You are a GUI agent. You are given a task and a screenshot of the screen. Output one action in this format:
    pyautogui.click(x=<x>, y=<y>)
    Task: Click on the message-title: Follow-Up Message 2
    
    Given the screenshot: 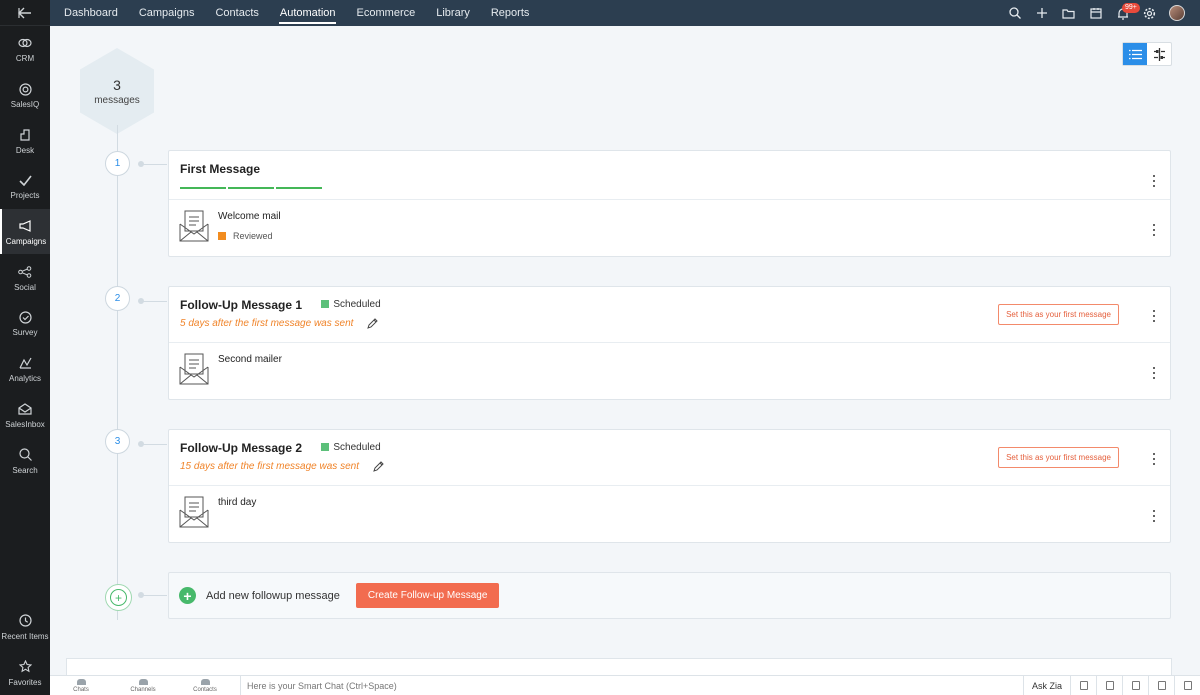 What is the action you would take?
    pyautogui.click(x=241, y=448)
    